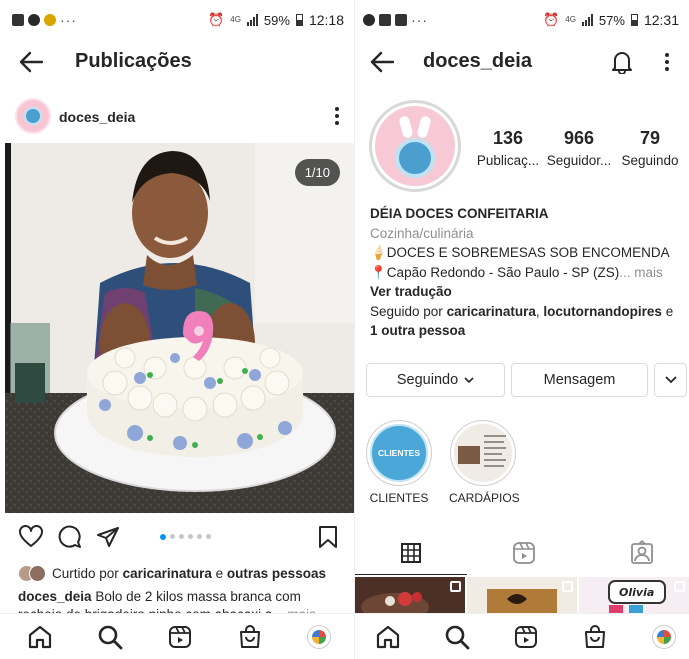  What do you see at coordinates (276, 20) in the screenshot?
I see `battery-percent: 59%` at bounding box center [276, 20].